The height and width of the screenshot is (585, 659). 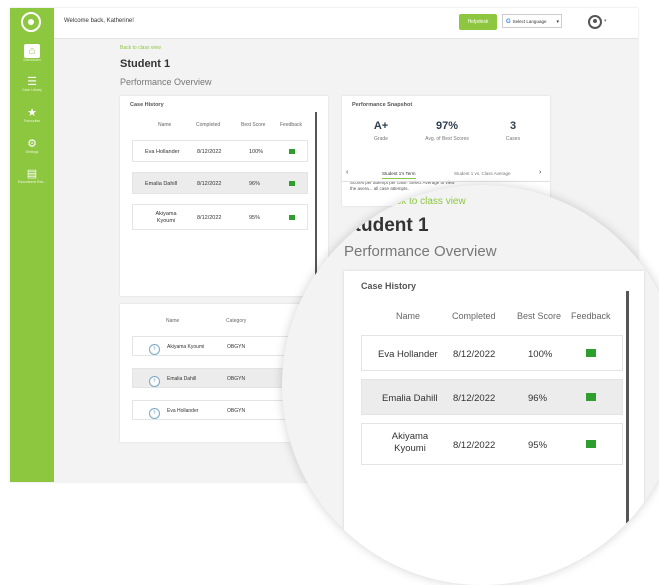 I want to click on page-subtitle: Performance Overview, so click(x=166, y=82).